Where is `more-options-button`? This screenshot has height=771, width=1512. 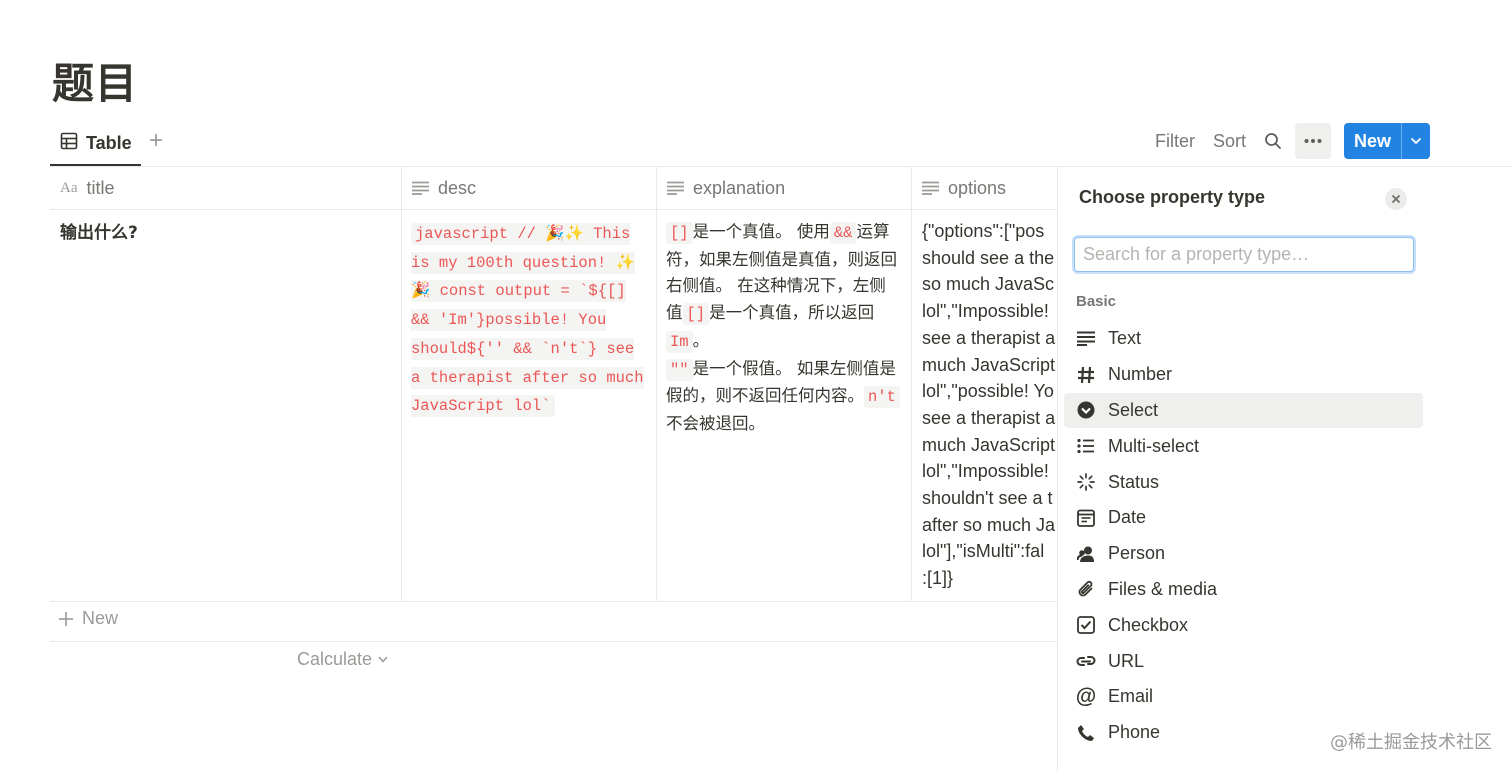
more-options-button is located at coordinates (1312, 141).